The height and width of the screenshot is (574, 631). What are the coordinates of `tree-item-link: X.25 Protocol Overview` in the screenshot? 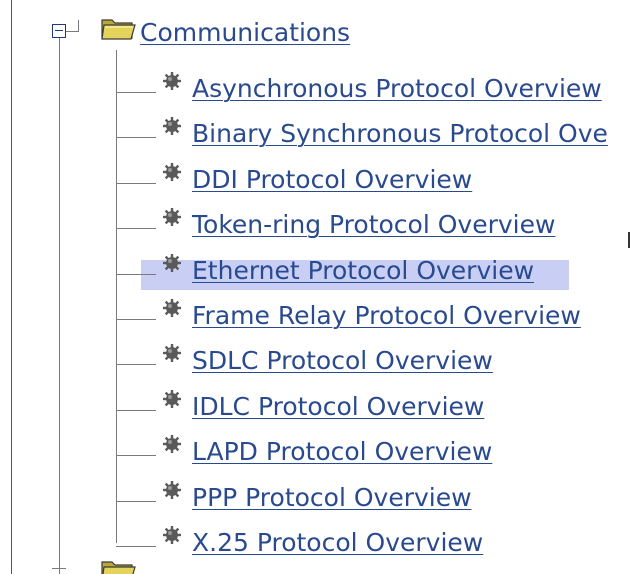 It's located at (337, 542).